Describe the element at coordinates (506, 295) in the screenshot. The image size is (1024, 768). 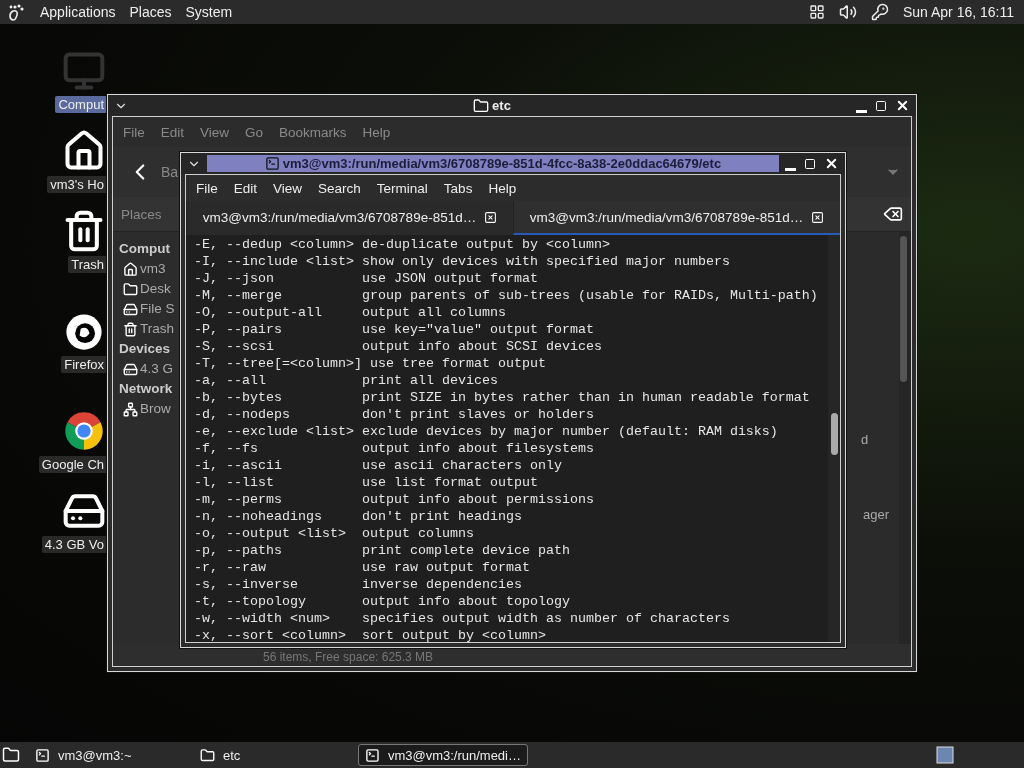
I see `terminal-line: -M, --merge group parents of sub-trees (usable for RAIDs, Multi-path)` at that location.